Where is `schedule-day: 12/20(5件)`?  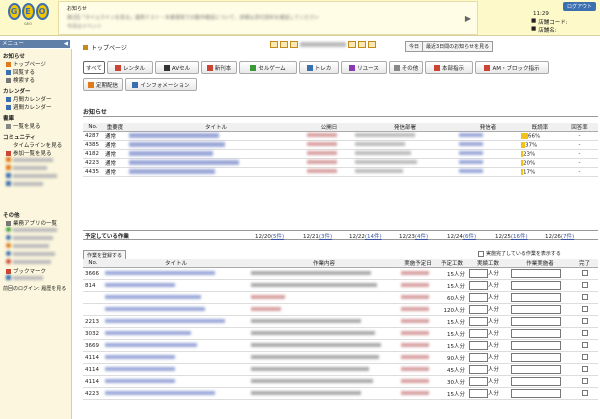
schedule-day: 12/20(5件) is located at coordinates (269, 236).